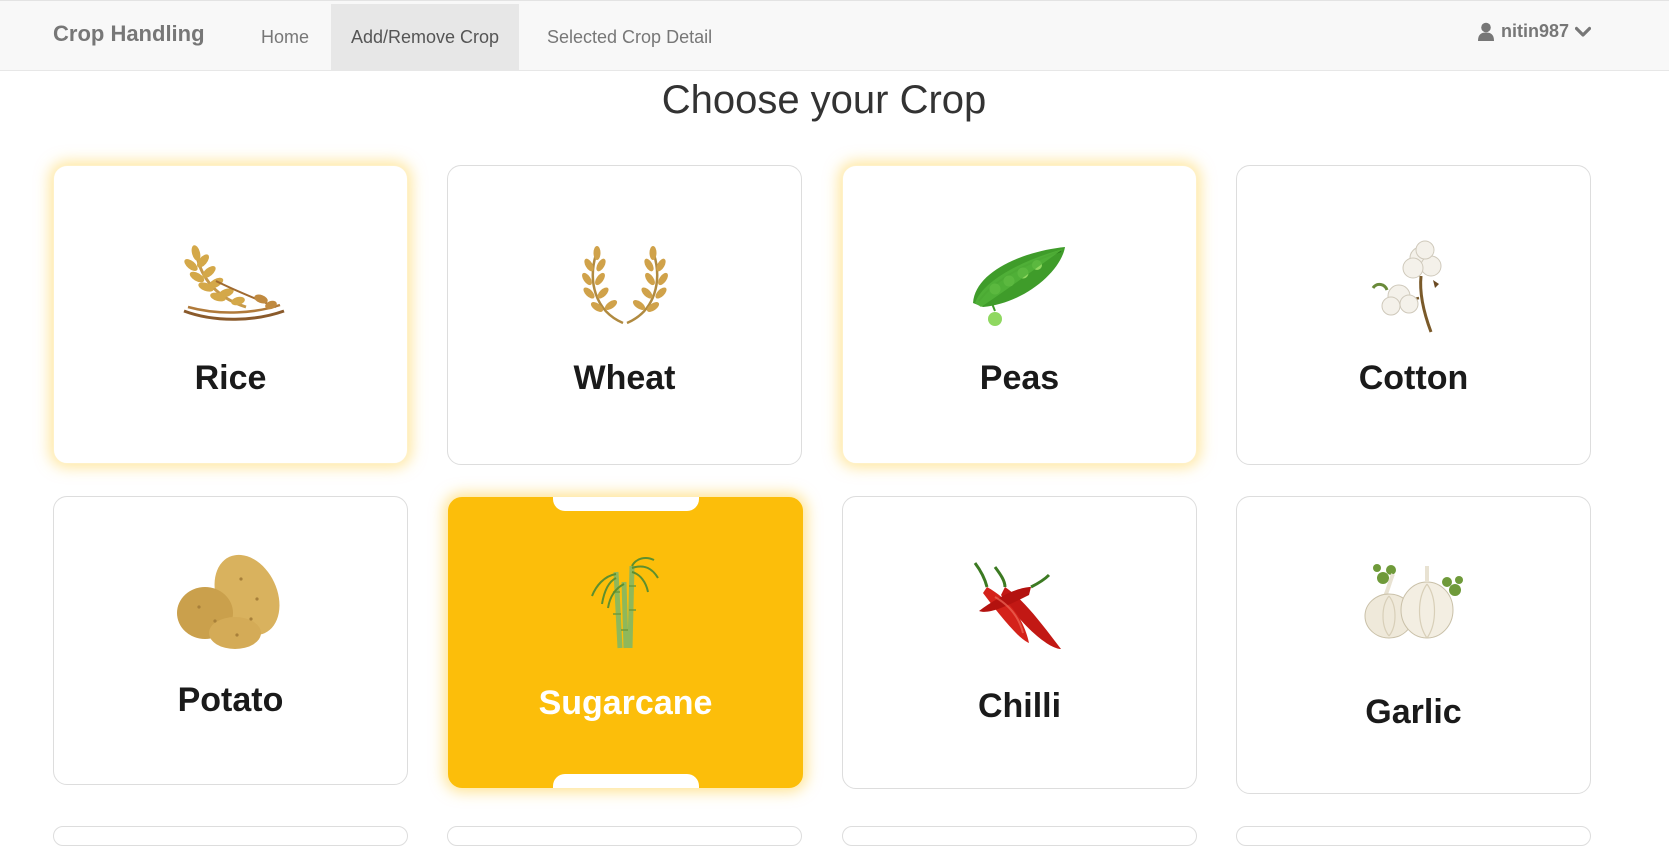 This screenshot has width=1669, height=846. What do you see at coordinates (1019, 706) in the screenshot?
I see `crop-name: Chilli` at bounding box center [1019, 706].